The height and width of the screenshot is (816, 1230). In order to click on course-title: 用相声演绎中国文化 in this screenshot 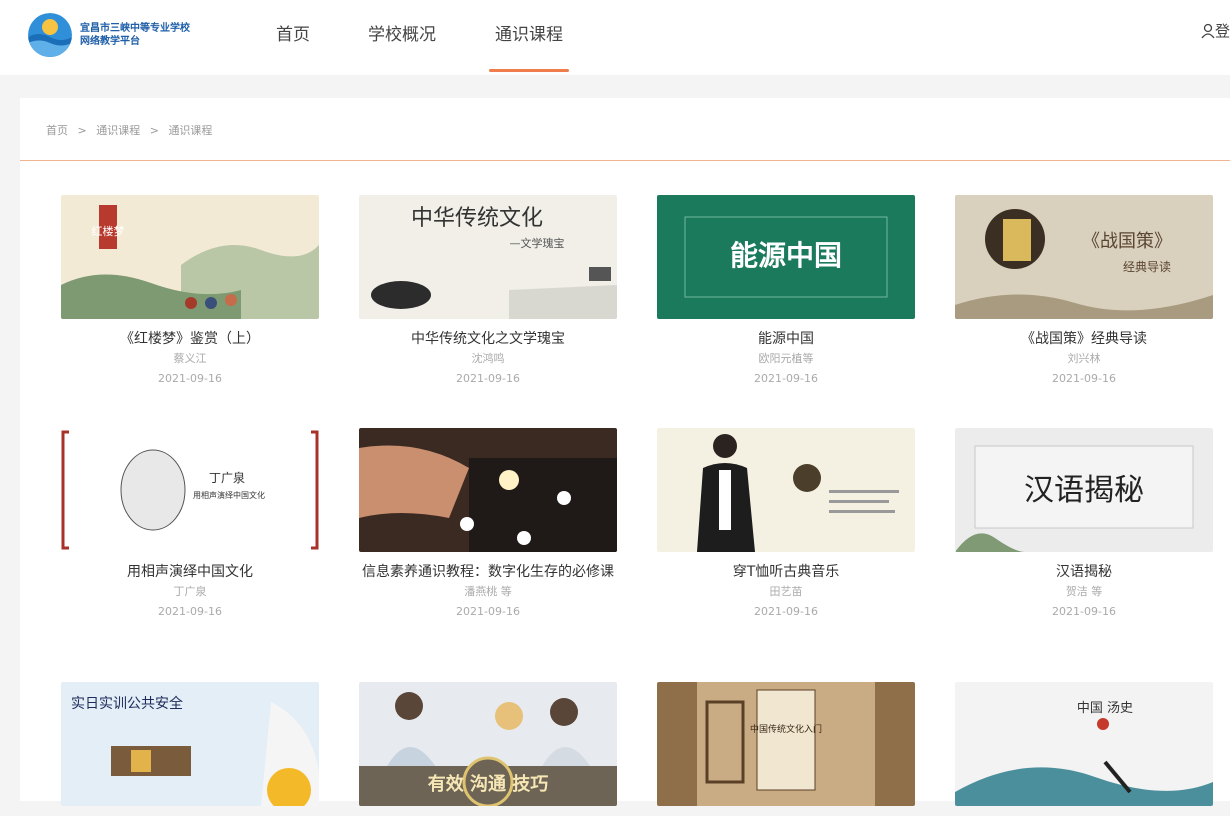, I will do `click(190, 572)`.